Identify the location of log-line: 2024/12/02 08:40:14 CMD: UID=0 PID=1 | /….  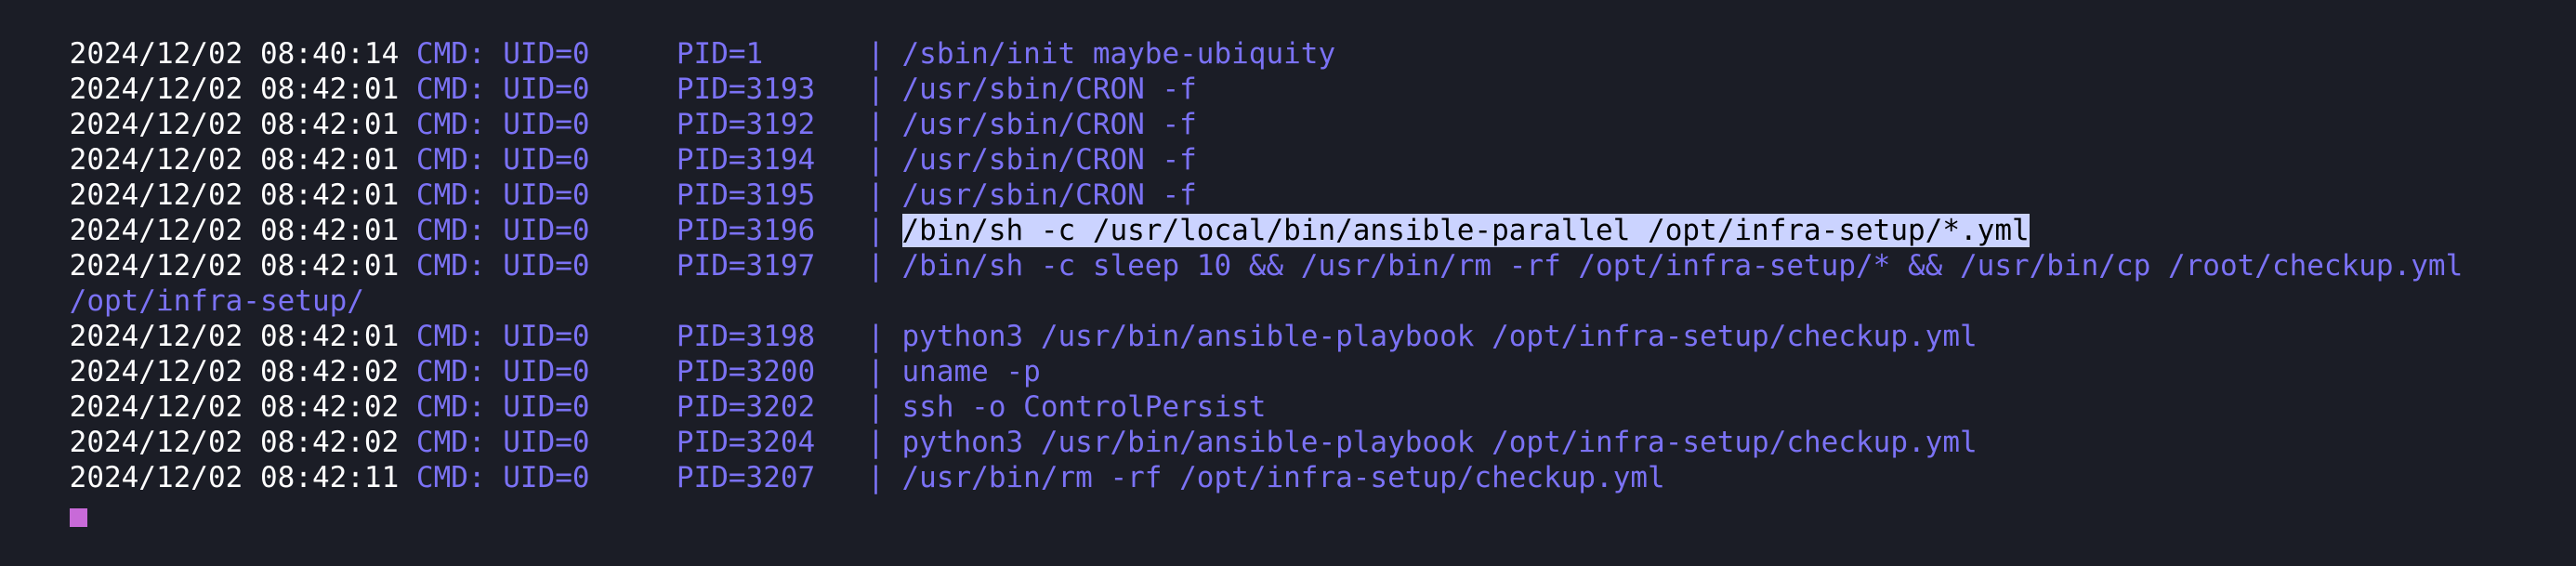
(1288, 36).